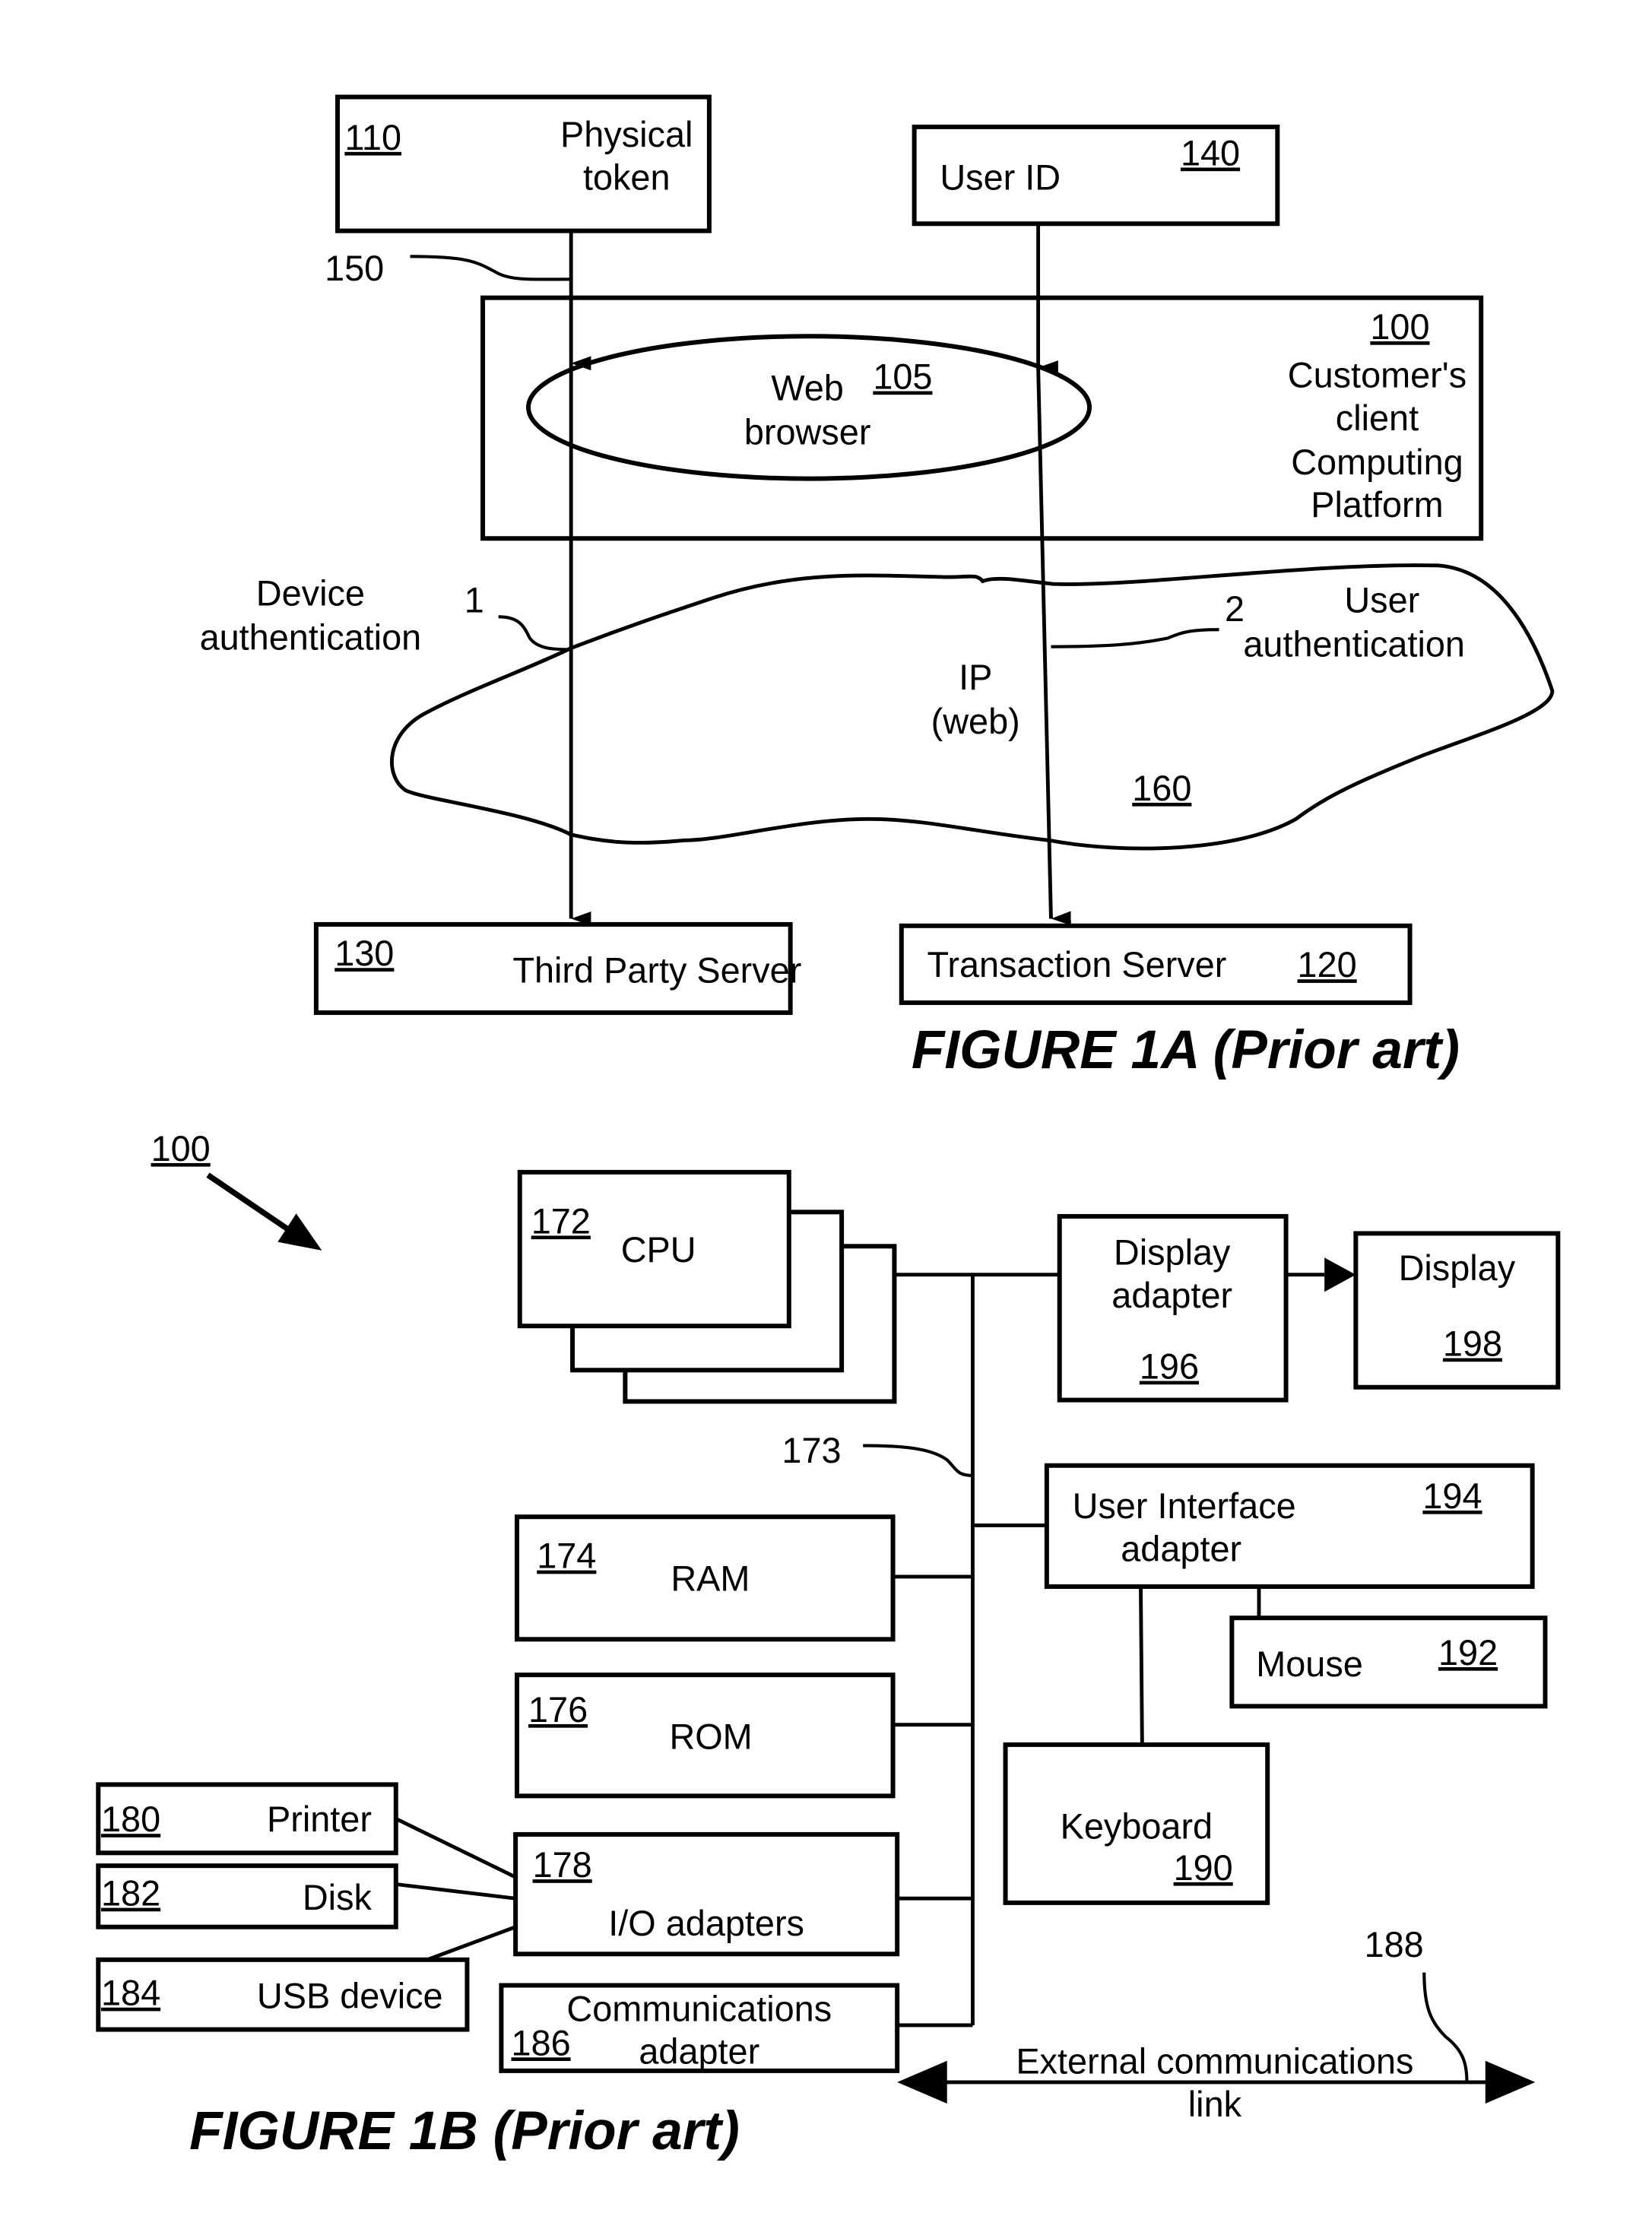  Describe the element at coordinates (319, 1819) in the screenshot. I see `printer-label: Printer` at that location.